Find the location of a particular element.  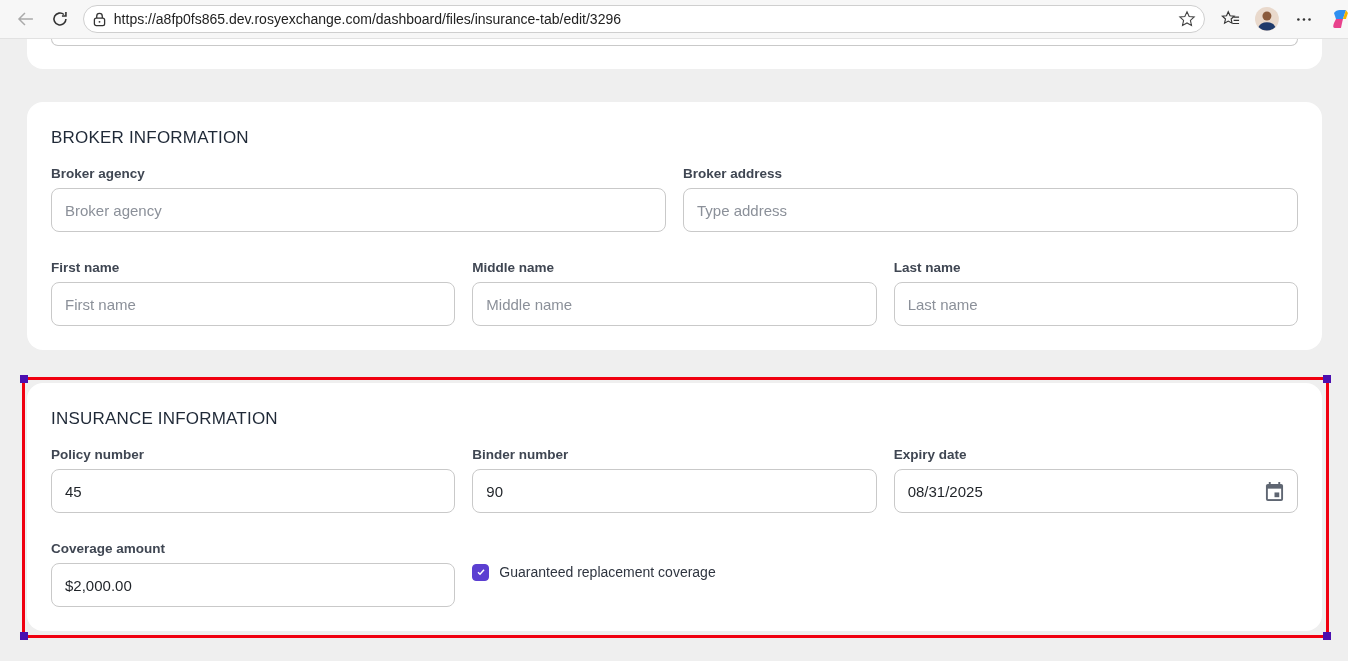

more-icon is located at coordinates (1304, 19).